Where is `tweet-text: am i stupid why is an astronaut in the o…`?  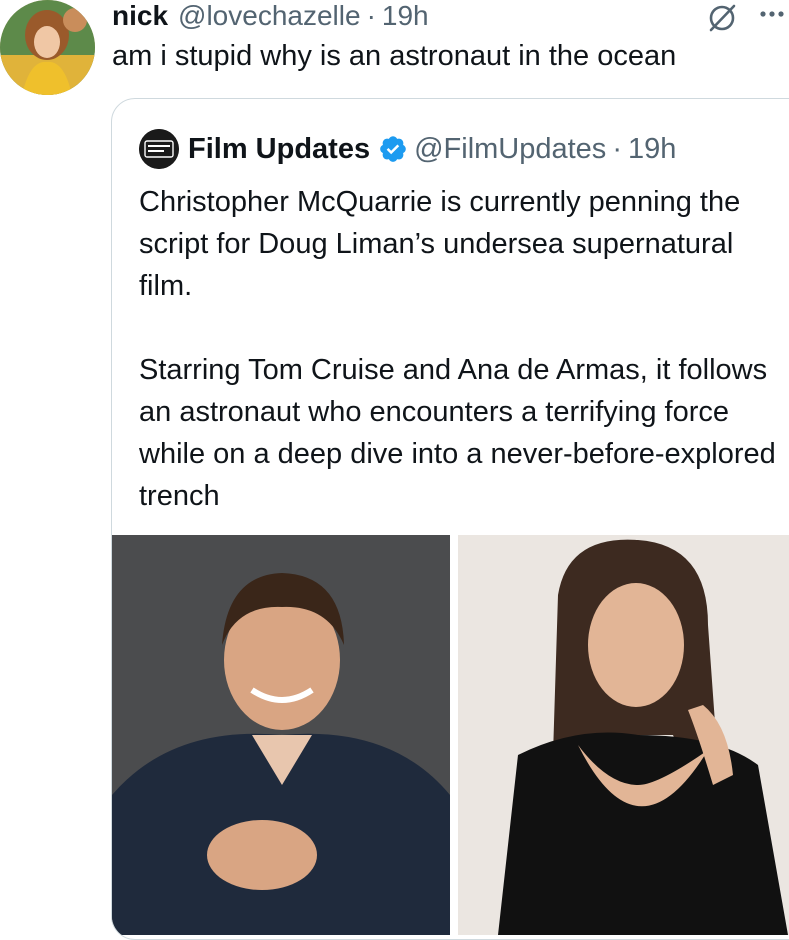 tweet-text: am i stupid why is an astronaut in the o… is located at coordinates (394, 56).